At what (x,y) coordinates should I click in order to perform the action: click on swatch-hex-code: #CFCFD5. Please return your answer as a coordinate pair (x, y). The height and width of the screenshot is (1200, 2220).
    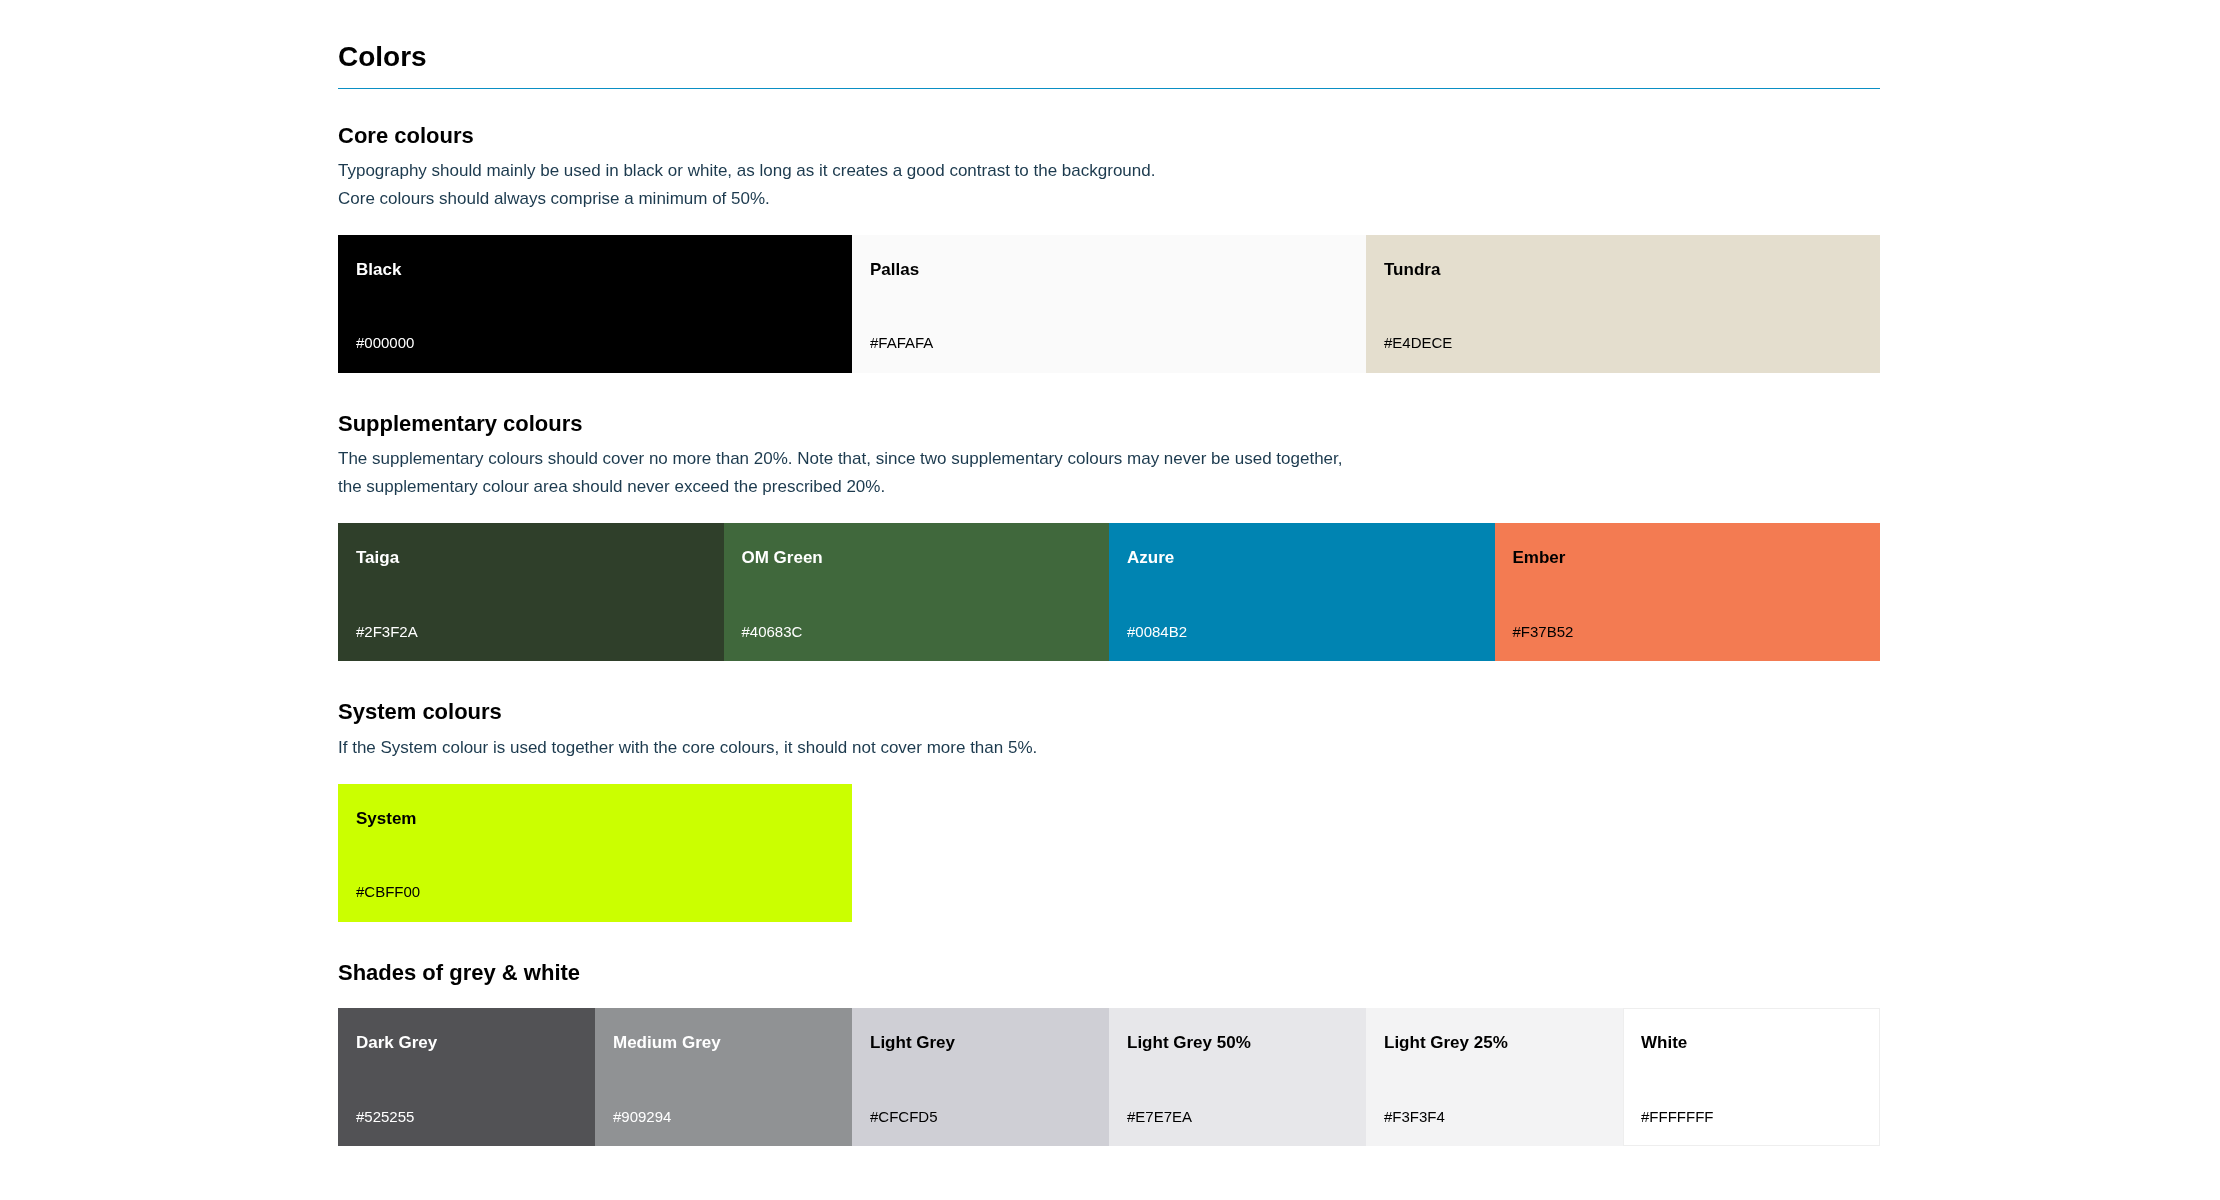
    Looking at the image, I should click on (904, 1116).